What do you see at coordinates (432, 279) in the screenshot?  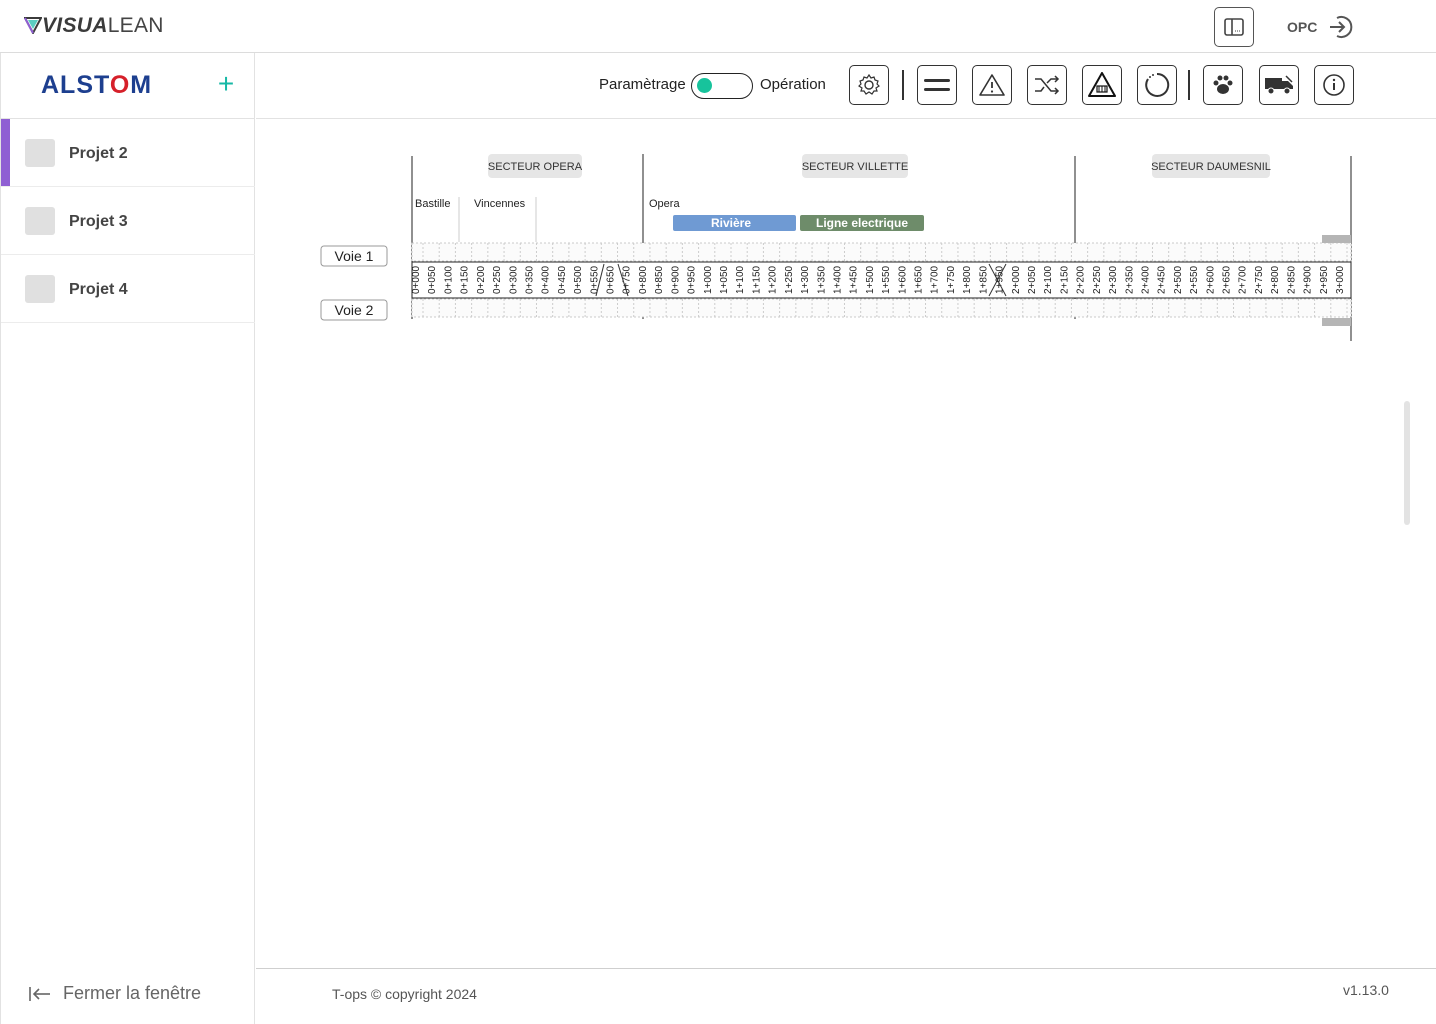 I see `km-label: 0+050` at bounding box center [432, 279].